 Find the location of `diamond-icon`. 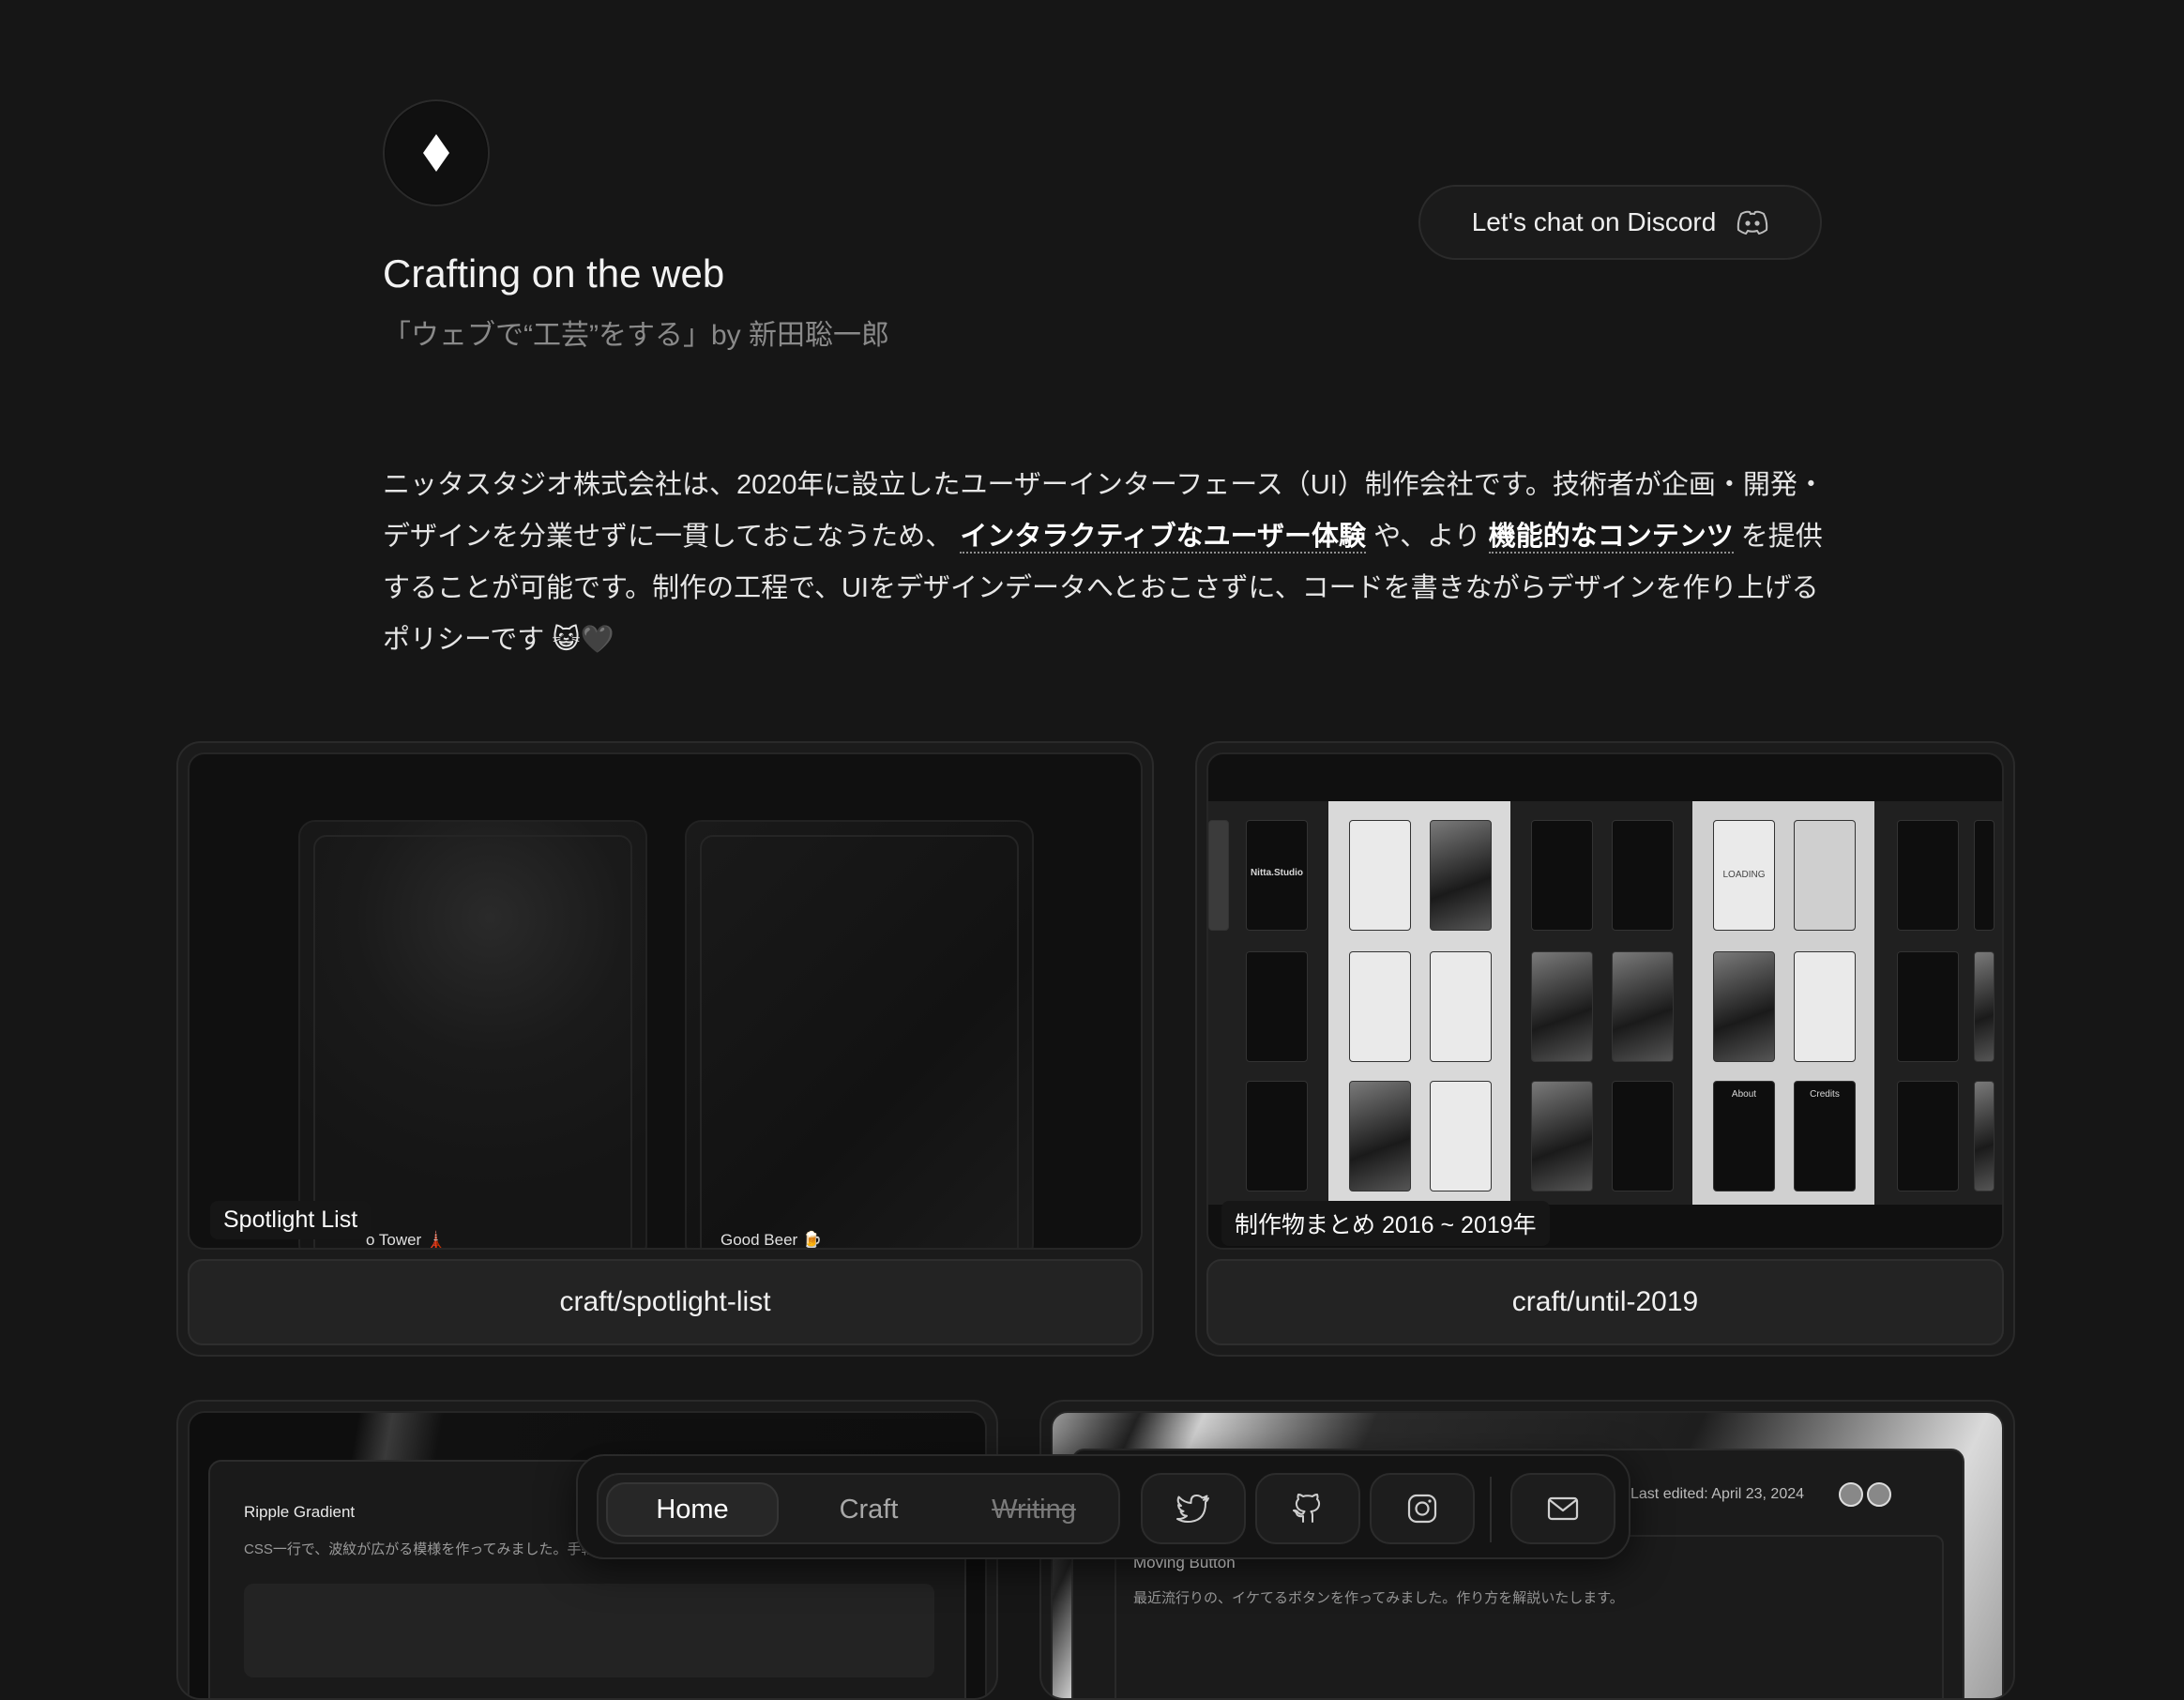

diamond-icon is located at coordinates (436, 153).